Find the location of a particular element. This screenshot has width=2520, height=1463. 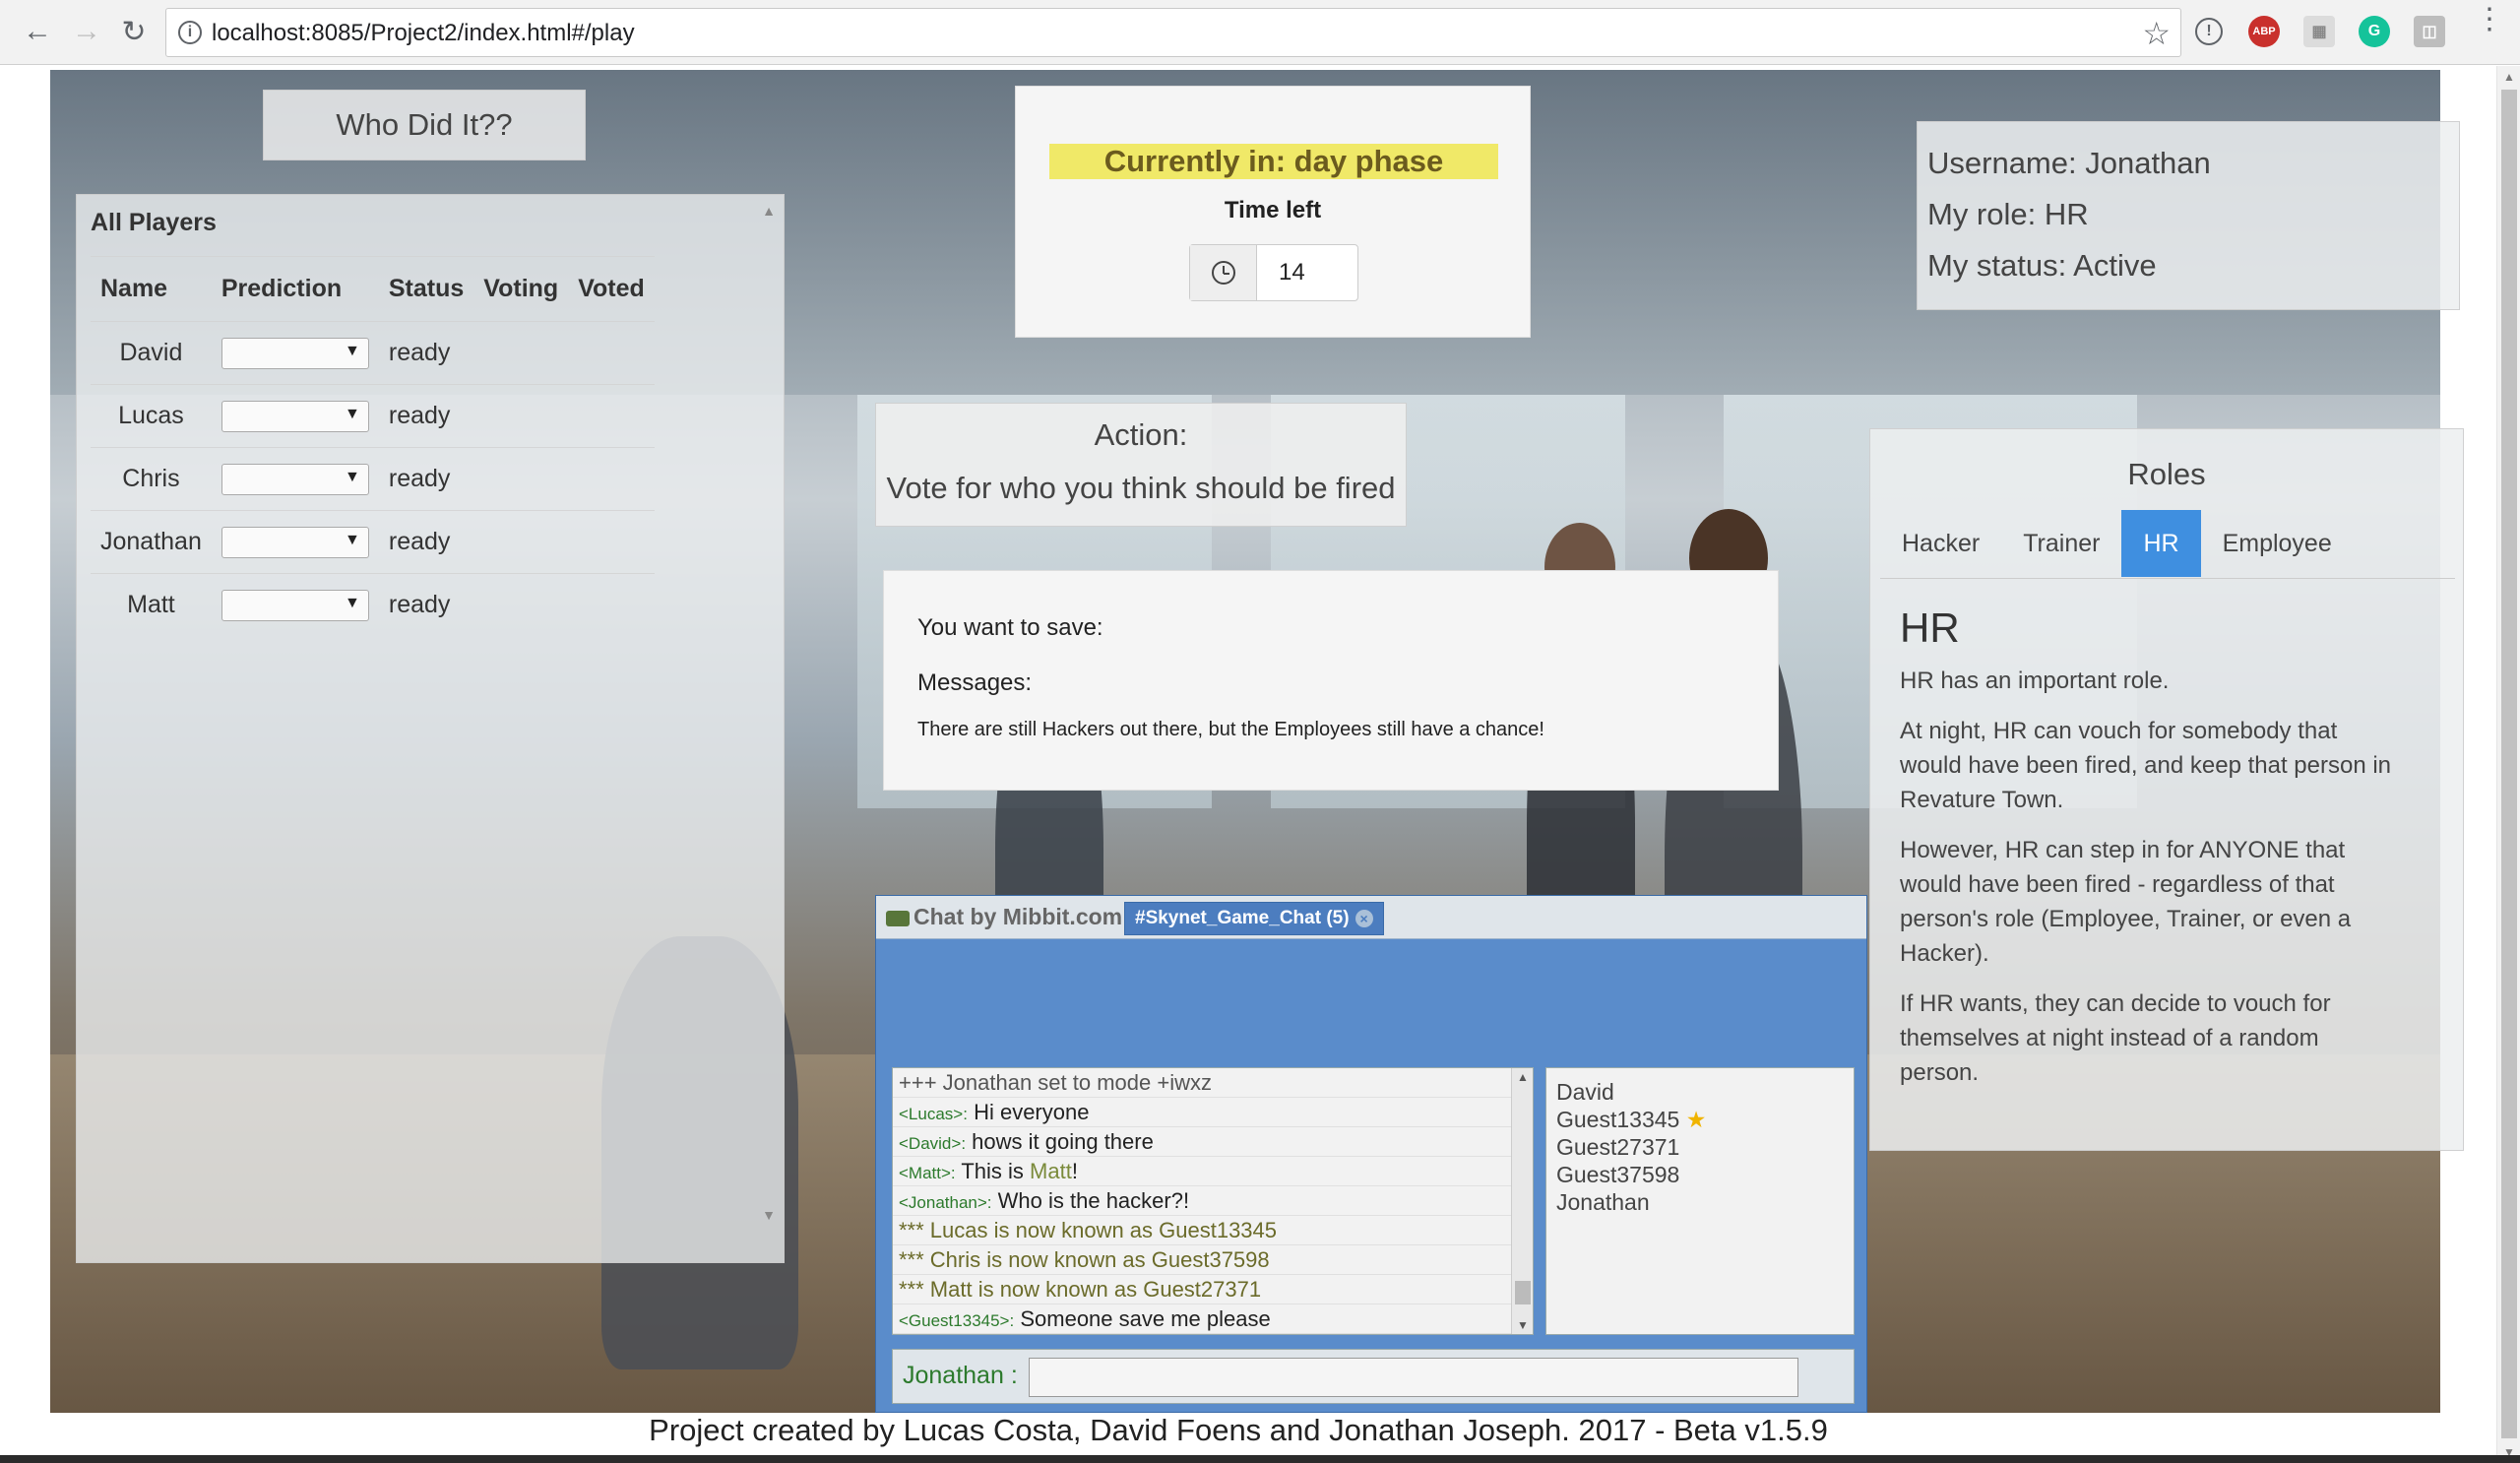

player-name: David is located at coordinates (151, 353).